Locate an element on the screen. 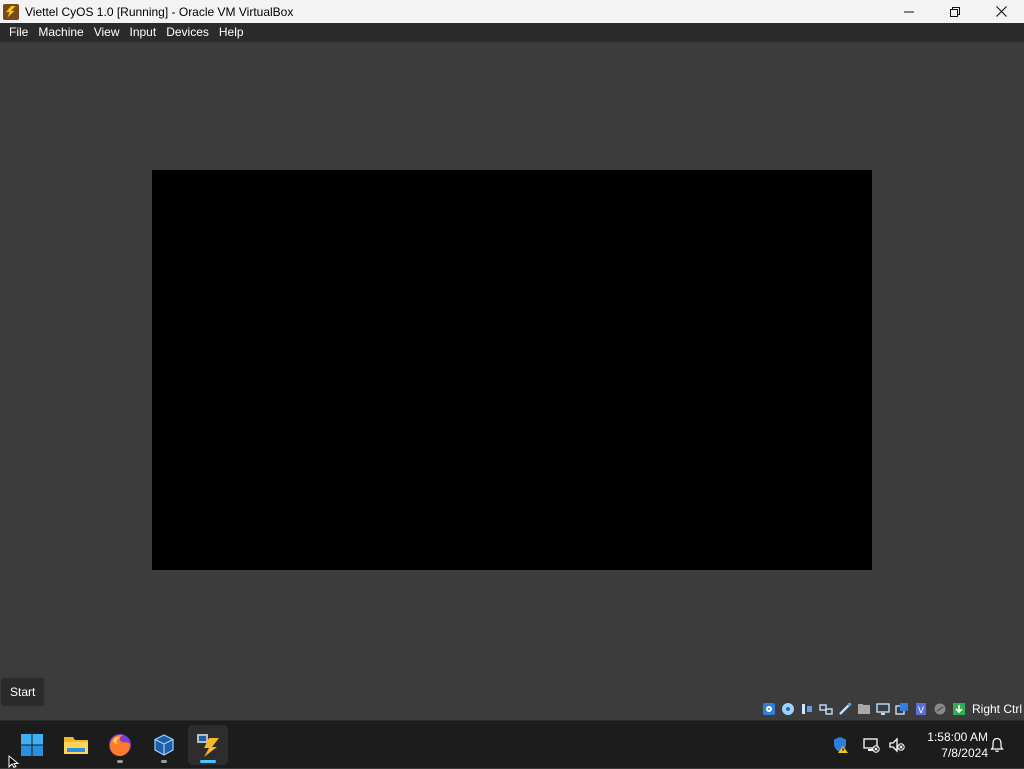 The height and width of the screenshot is (769, 1024). speaker-muted-icon is located at coordinates (897, 745).